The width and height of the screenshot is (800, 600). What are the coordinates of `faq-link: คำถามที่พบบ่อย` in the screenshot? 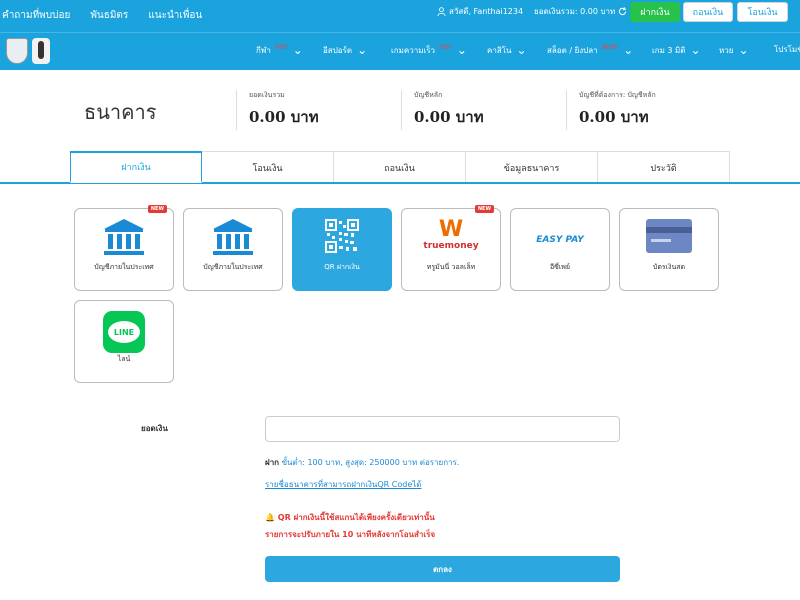 It's located at (36, 15).